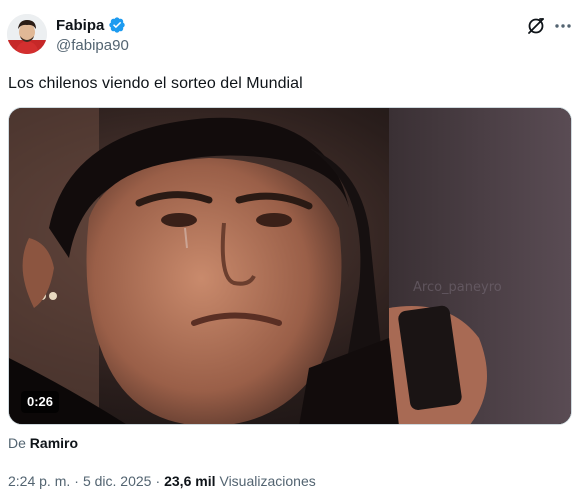 The height and width of the screenshot is (495, 588). I want to click on grok-button, so click(536, 26).